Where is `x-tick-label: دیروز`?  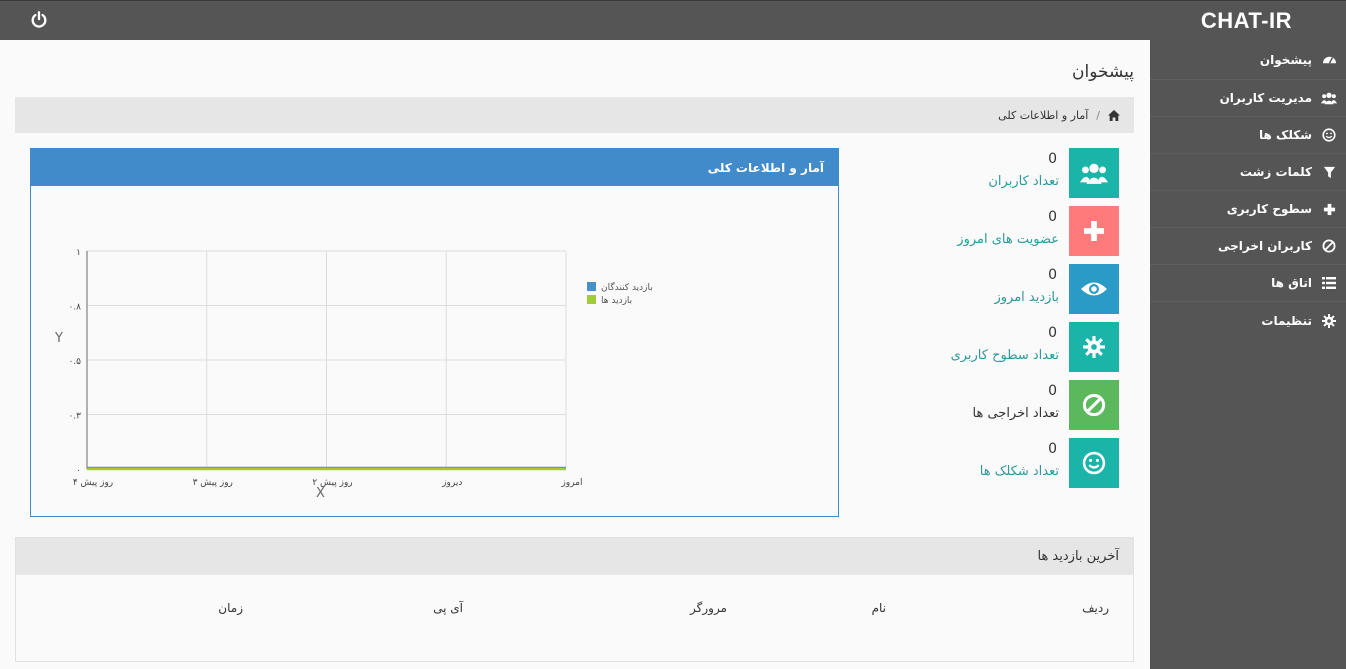
x-tick-label: دیروز is located at coordinates (451, 483).